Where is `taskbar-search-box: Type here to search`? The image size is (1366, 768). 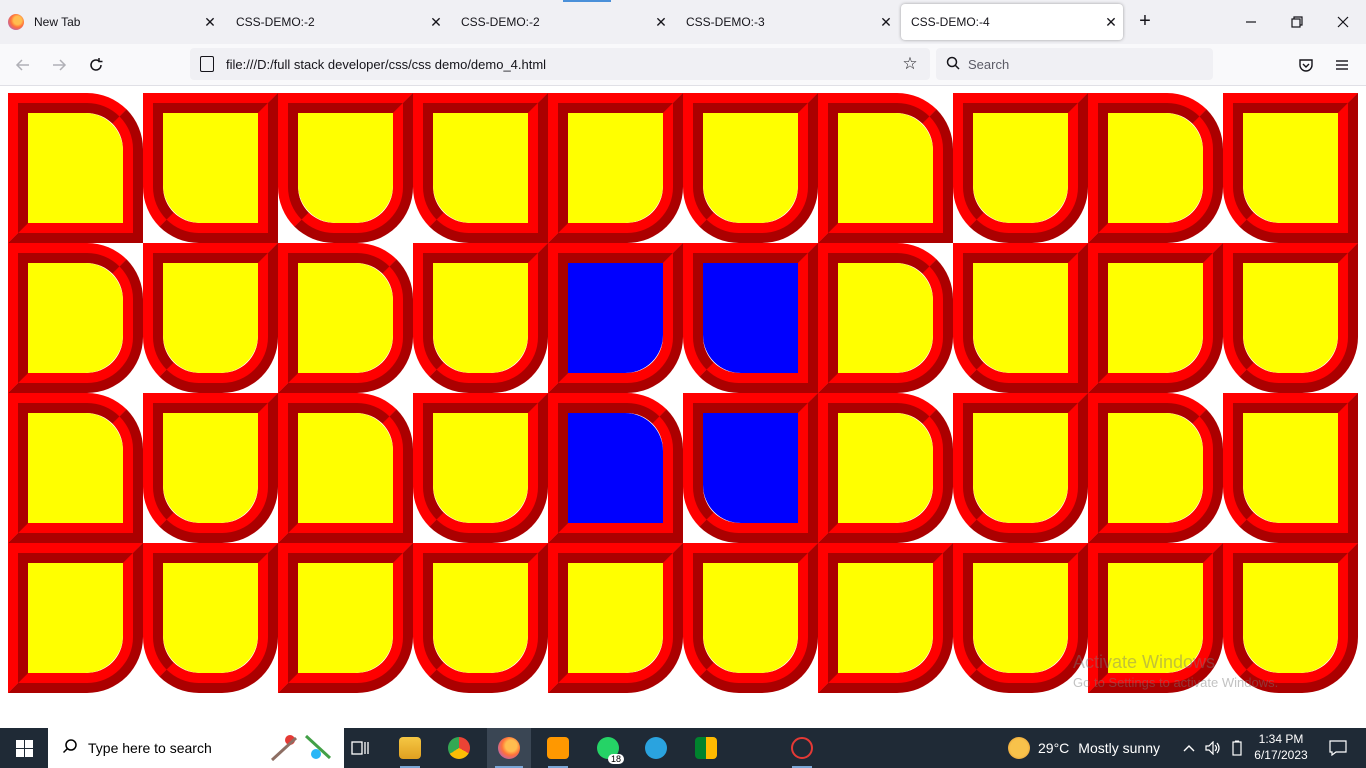 taskbar-search-box: Type here to search is located at coordinates (196, 748).